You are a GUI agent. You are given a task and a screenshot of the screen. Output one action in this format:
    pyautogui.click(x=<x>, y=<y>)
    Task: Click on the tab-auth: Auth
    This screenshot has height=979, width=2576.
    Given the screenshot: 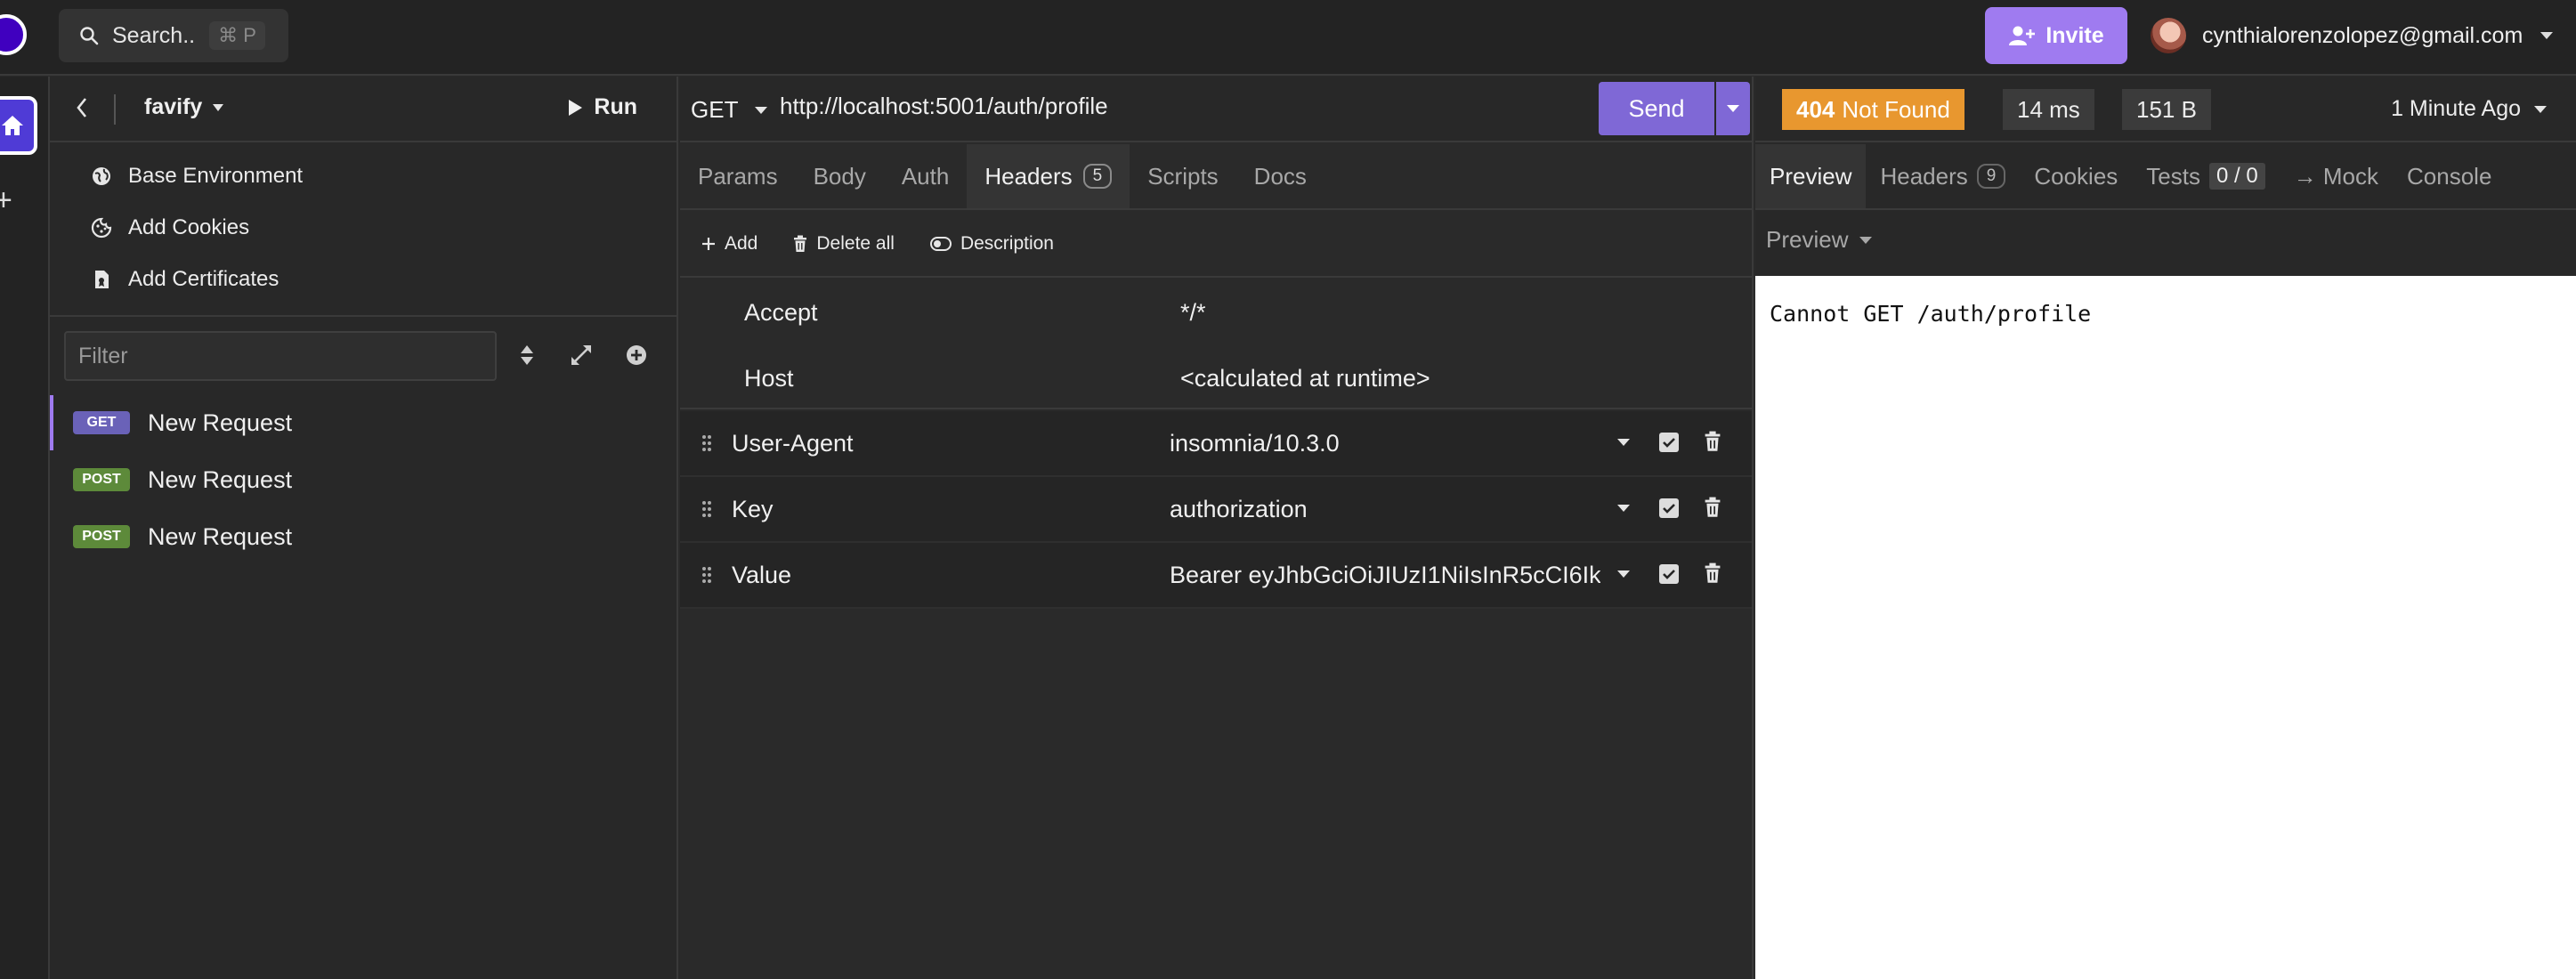 What is the action you would take?
    pyautogui.click(x=926, y=176)
    